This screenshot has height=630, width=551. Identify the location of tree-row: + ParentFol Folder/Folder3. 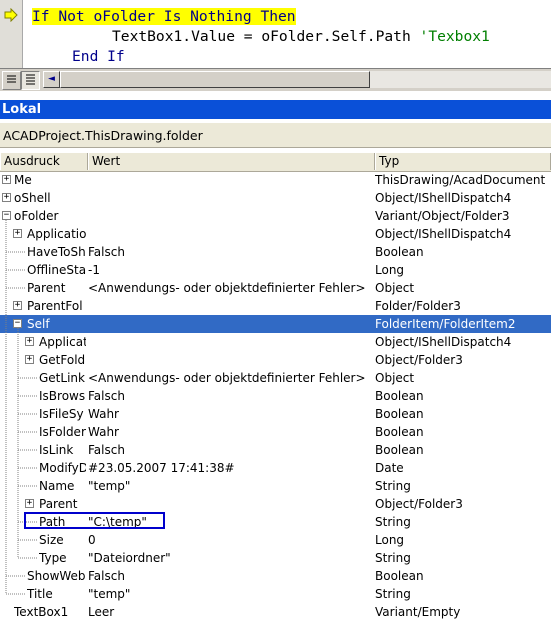
(275, 306).